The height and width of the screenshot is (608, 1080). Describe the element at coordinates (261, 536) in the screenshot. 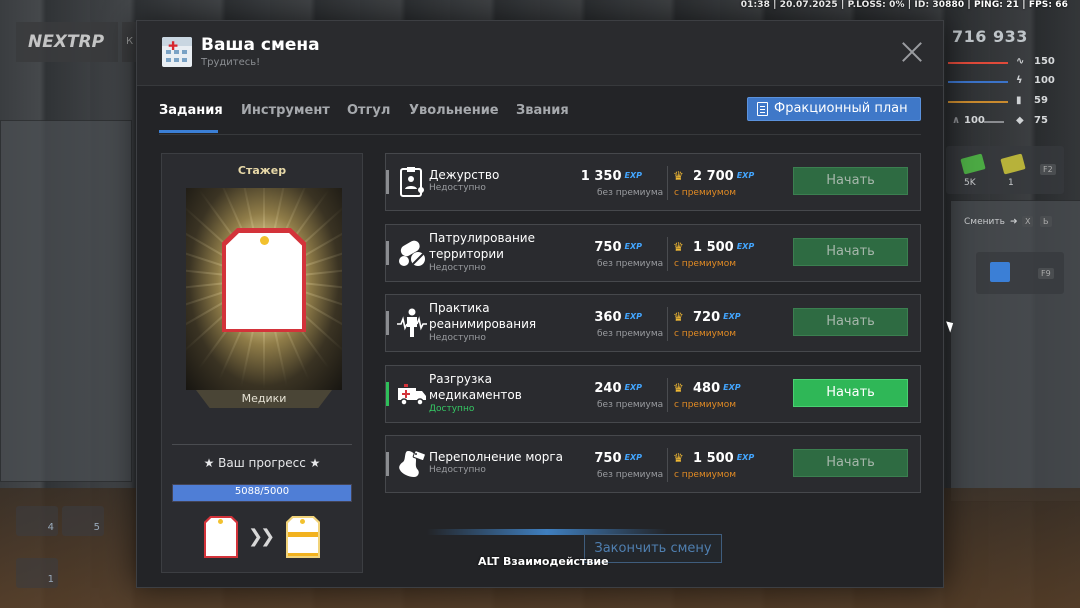

I see `chevrons-right-icon: ❯❯` at that location.